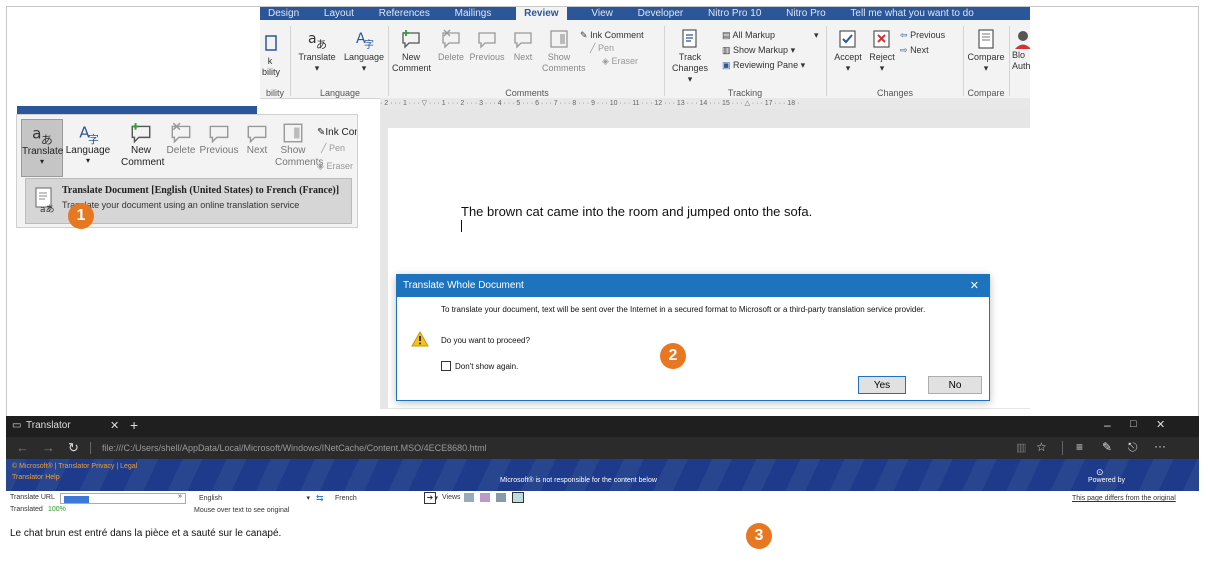  Describe the element at coordinates (1041, 447) in the screenshot. I see `favorite-star-icon: ☆` at that location.